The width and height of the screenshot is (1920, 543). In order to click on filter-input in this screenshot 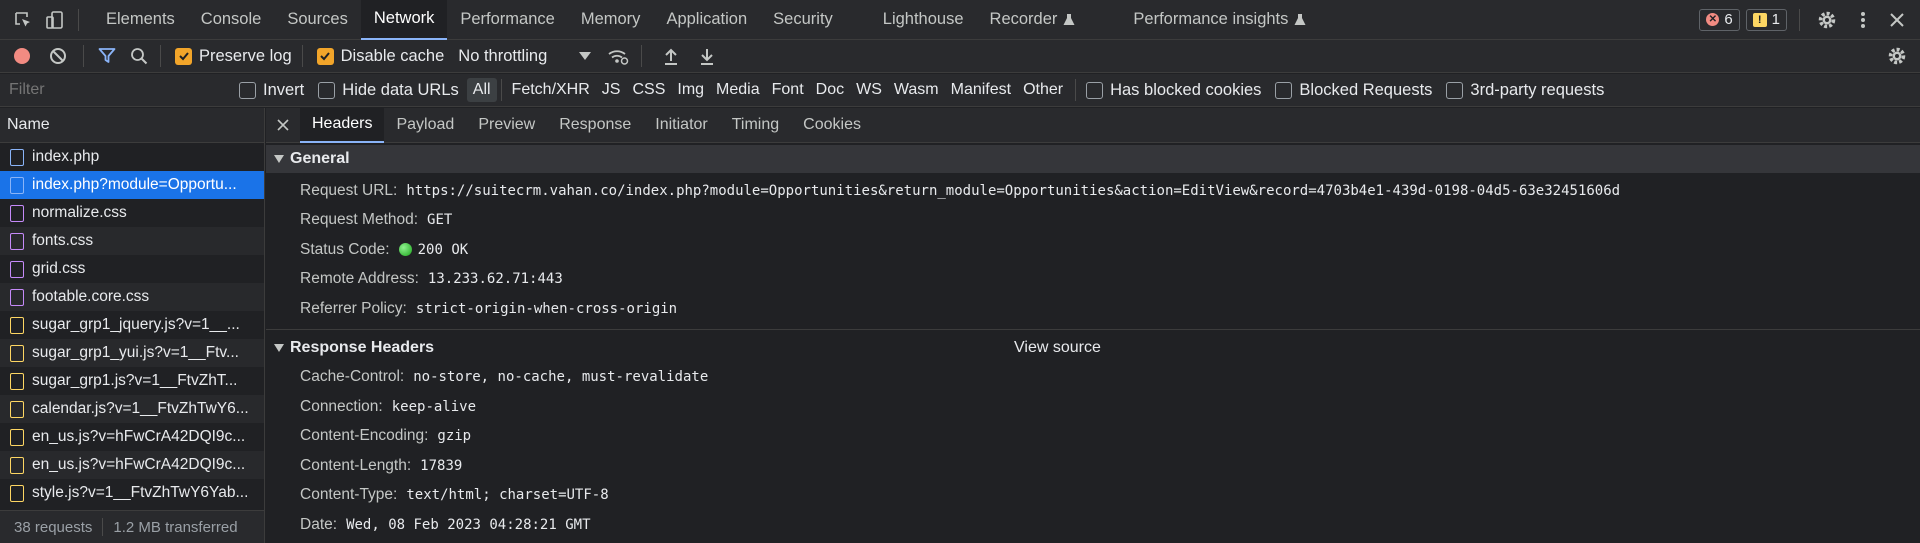, I will do `click(112, 90)`.